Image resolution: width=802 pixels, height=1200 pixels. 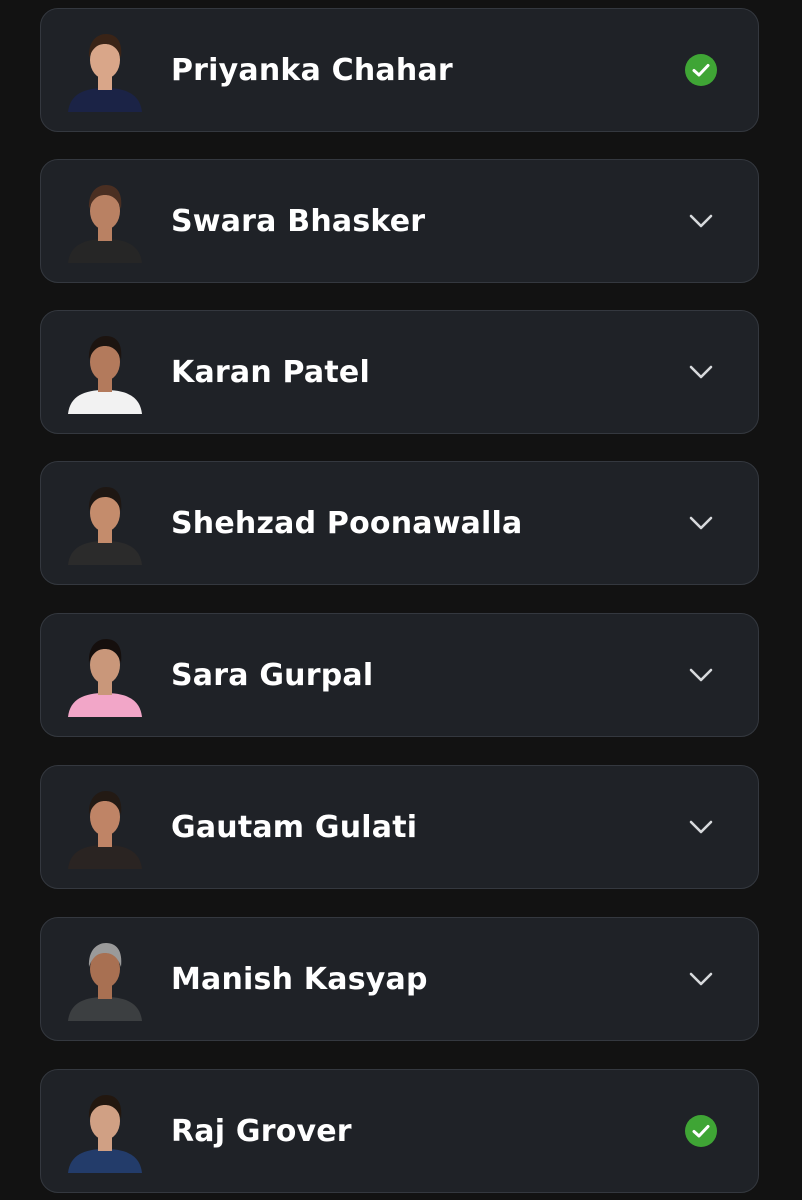 I want to click on contestant-card-priyanka-chahar: Priyanka Chahar, so click(x=399, y=70).